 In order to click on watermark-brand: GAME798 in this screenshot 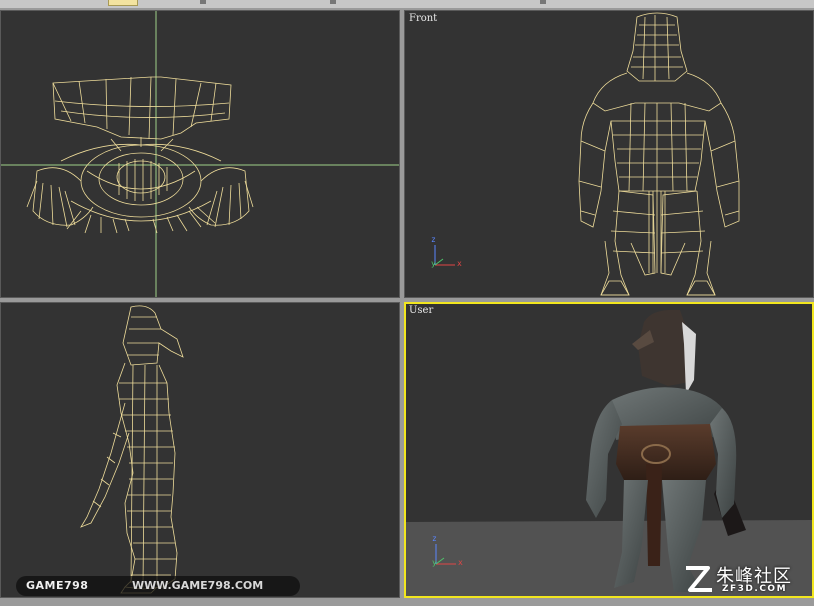, I will do `click(57, 585)`.